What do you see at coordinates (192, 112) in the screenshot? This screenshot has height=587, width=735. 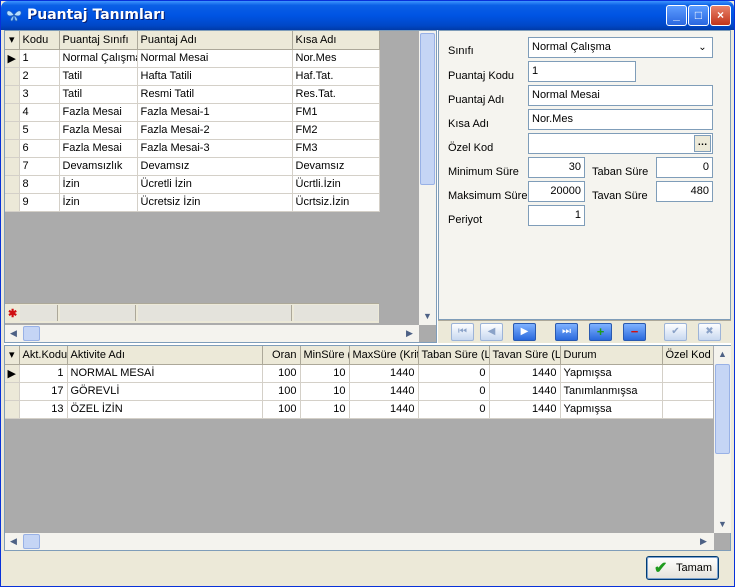 I see `table-row: 4 Fazla Mesai Fazla Mesai-1 FM1` at bounding box center [192, 112].